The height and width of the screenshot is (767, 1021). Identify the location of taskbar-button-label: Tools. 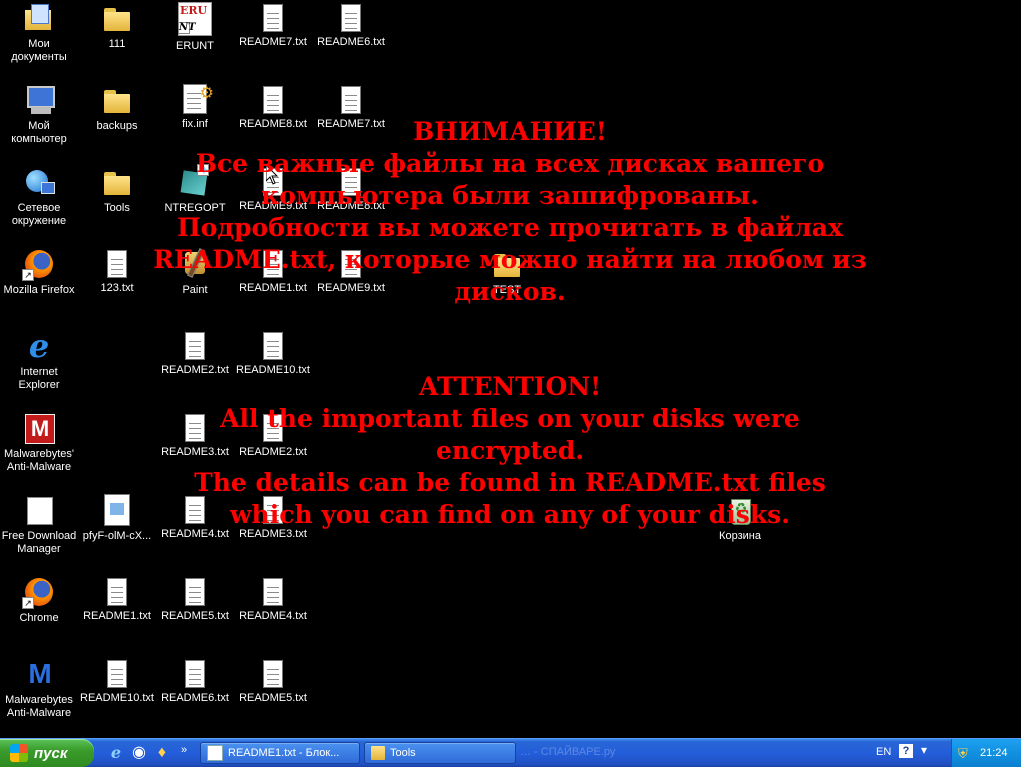
(403, 753).